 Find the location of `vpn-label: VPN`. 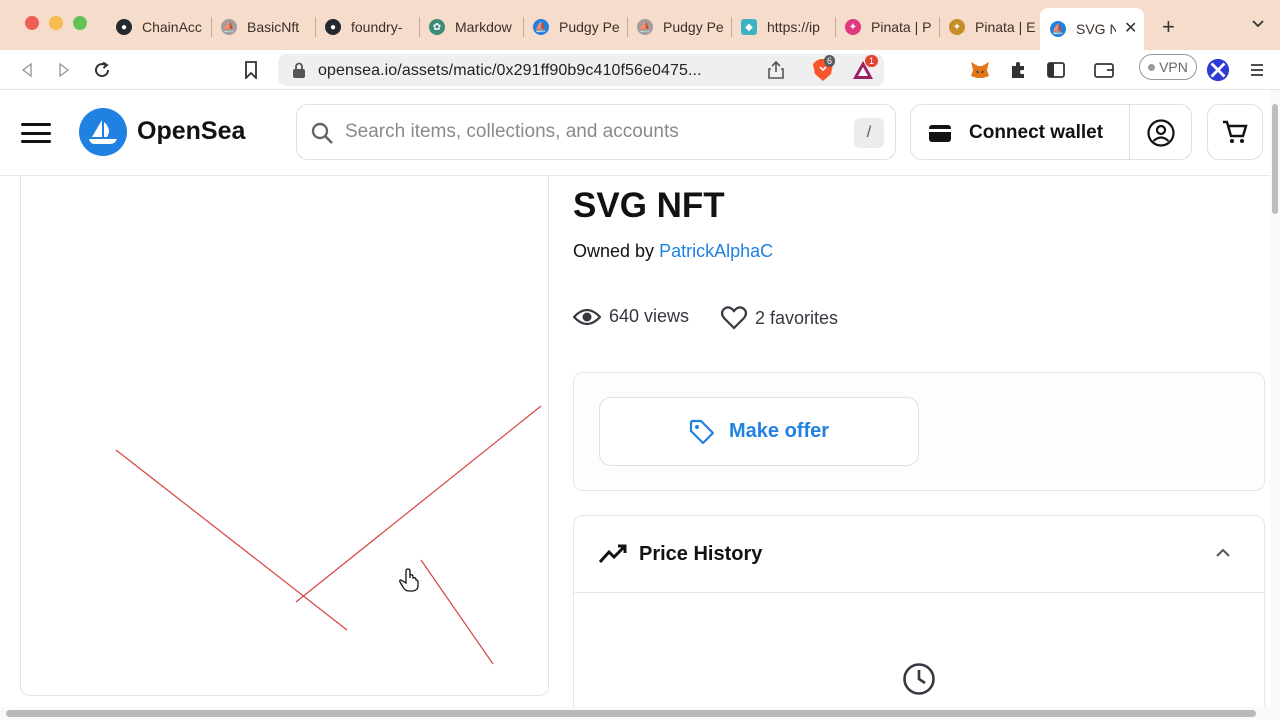

vpn-label: VPN is located at coordinates (1173, 67).